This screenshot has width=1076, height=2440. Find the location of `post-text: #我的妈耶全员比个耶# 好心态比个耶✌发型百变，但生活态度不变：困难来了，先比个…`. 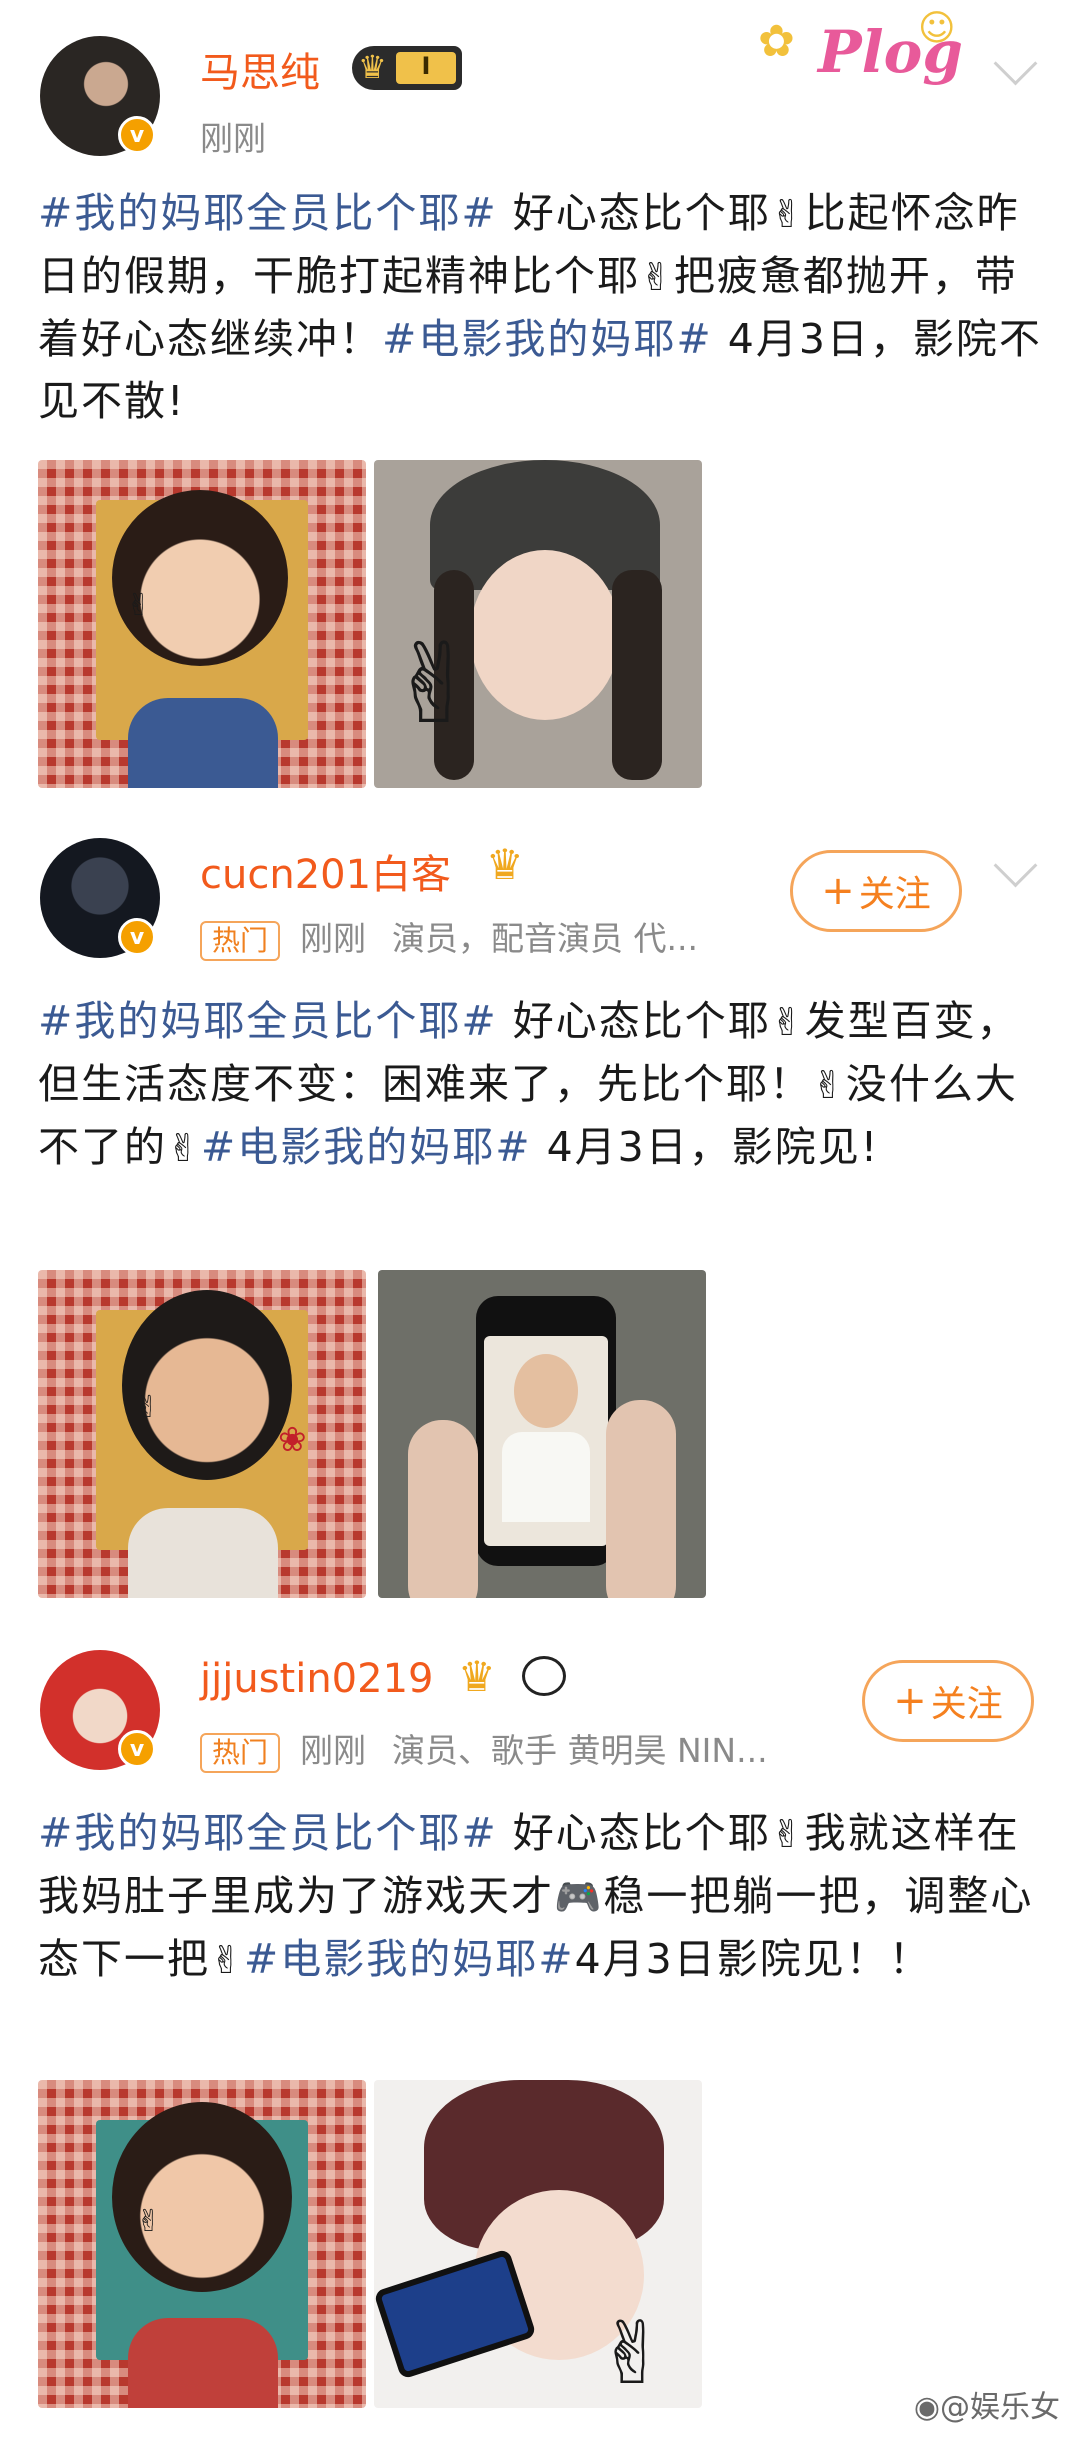

post-text: #我的妈耶全员比个耶# 好心态比个耶✌发型百变，但生活态度不变：困难来了，先比个… is located at coordinates (543, 1084).